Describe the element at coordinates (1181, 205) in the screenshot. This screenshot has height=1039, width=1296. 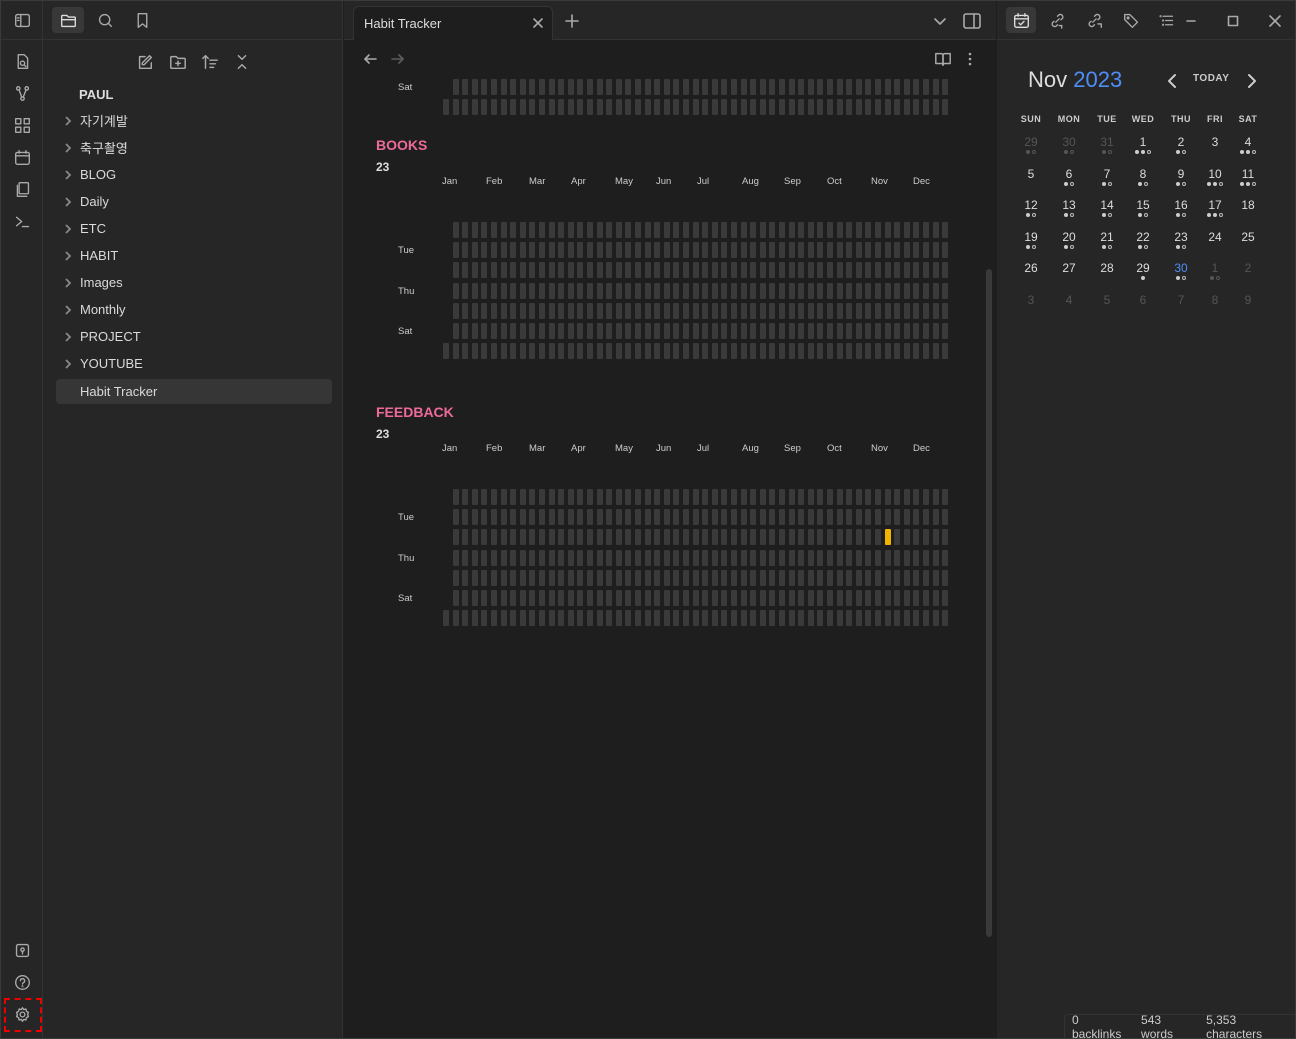
I see `calendar-day: 16` at that location.